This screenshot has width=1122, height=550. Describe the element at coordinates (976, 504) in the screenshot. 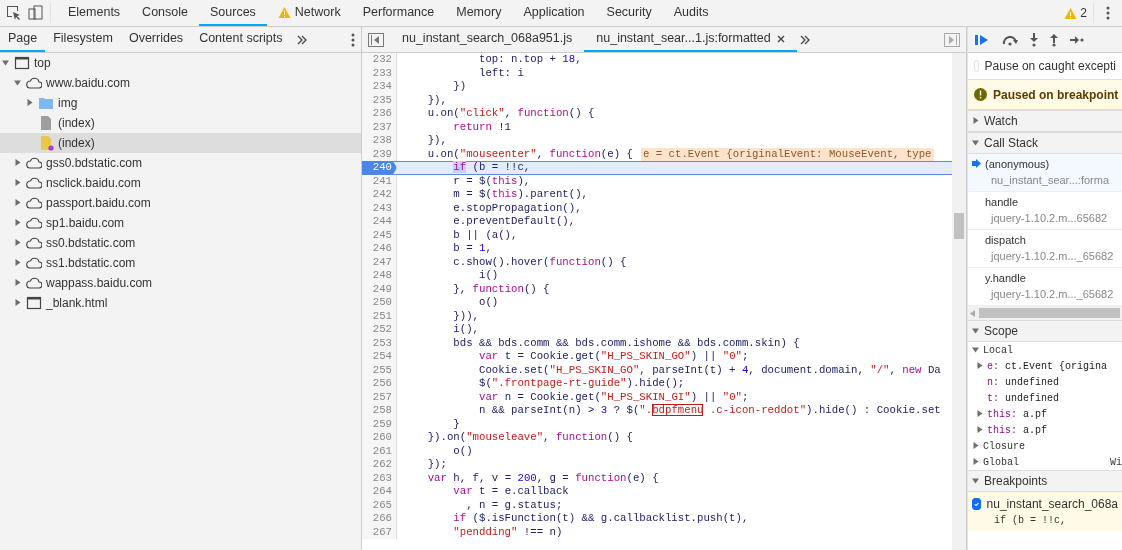

I see `breakpoint-checkbox` at that location.